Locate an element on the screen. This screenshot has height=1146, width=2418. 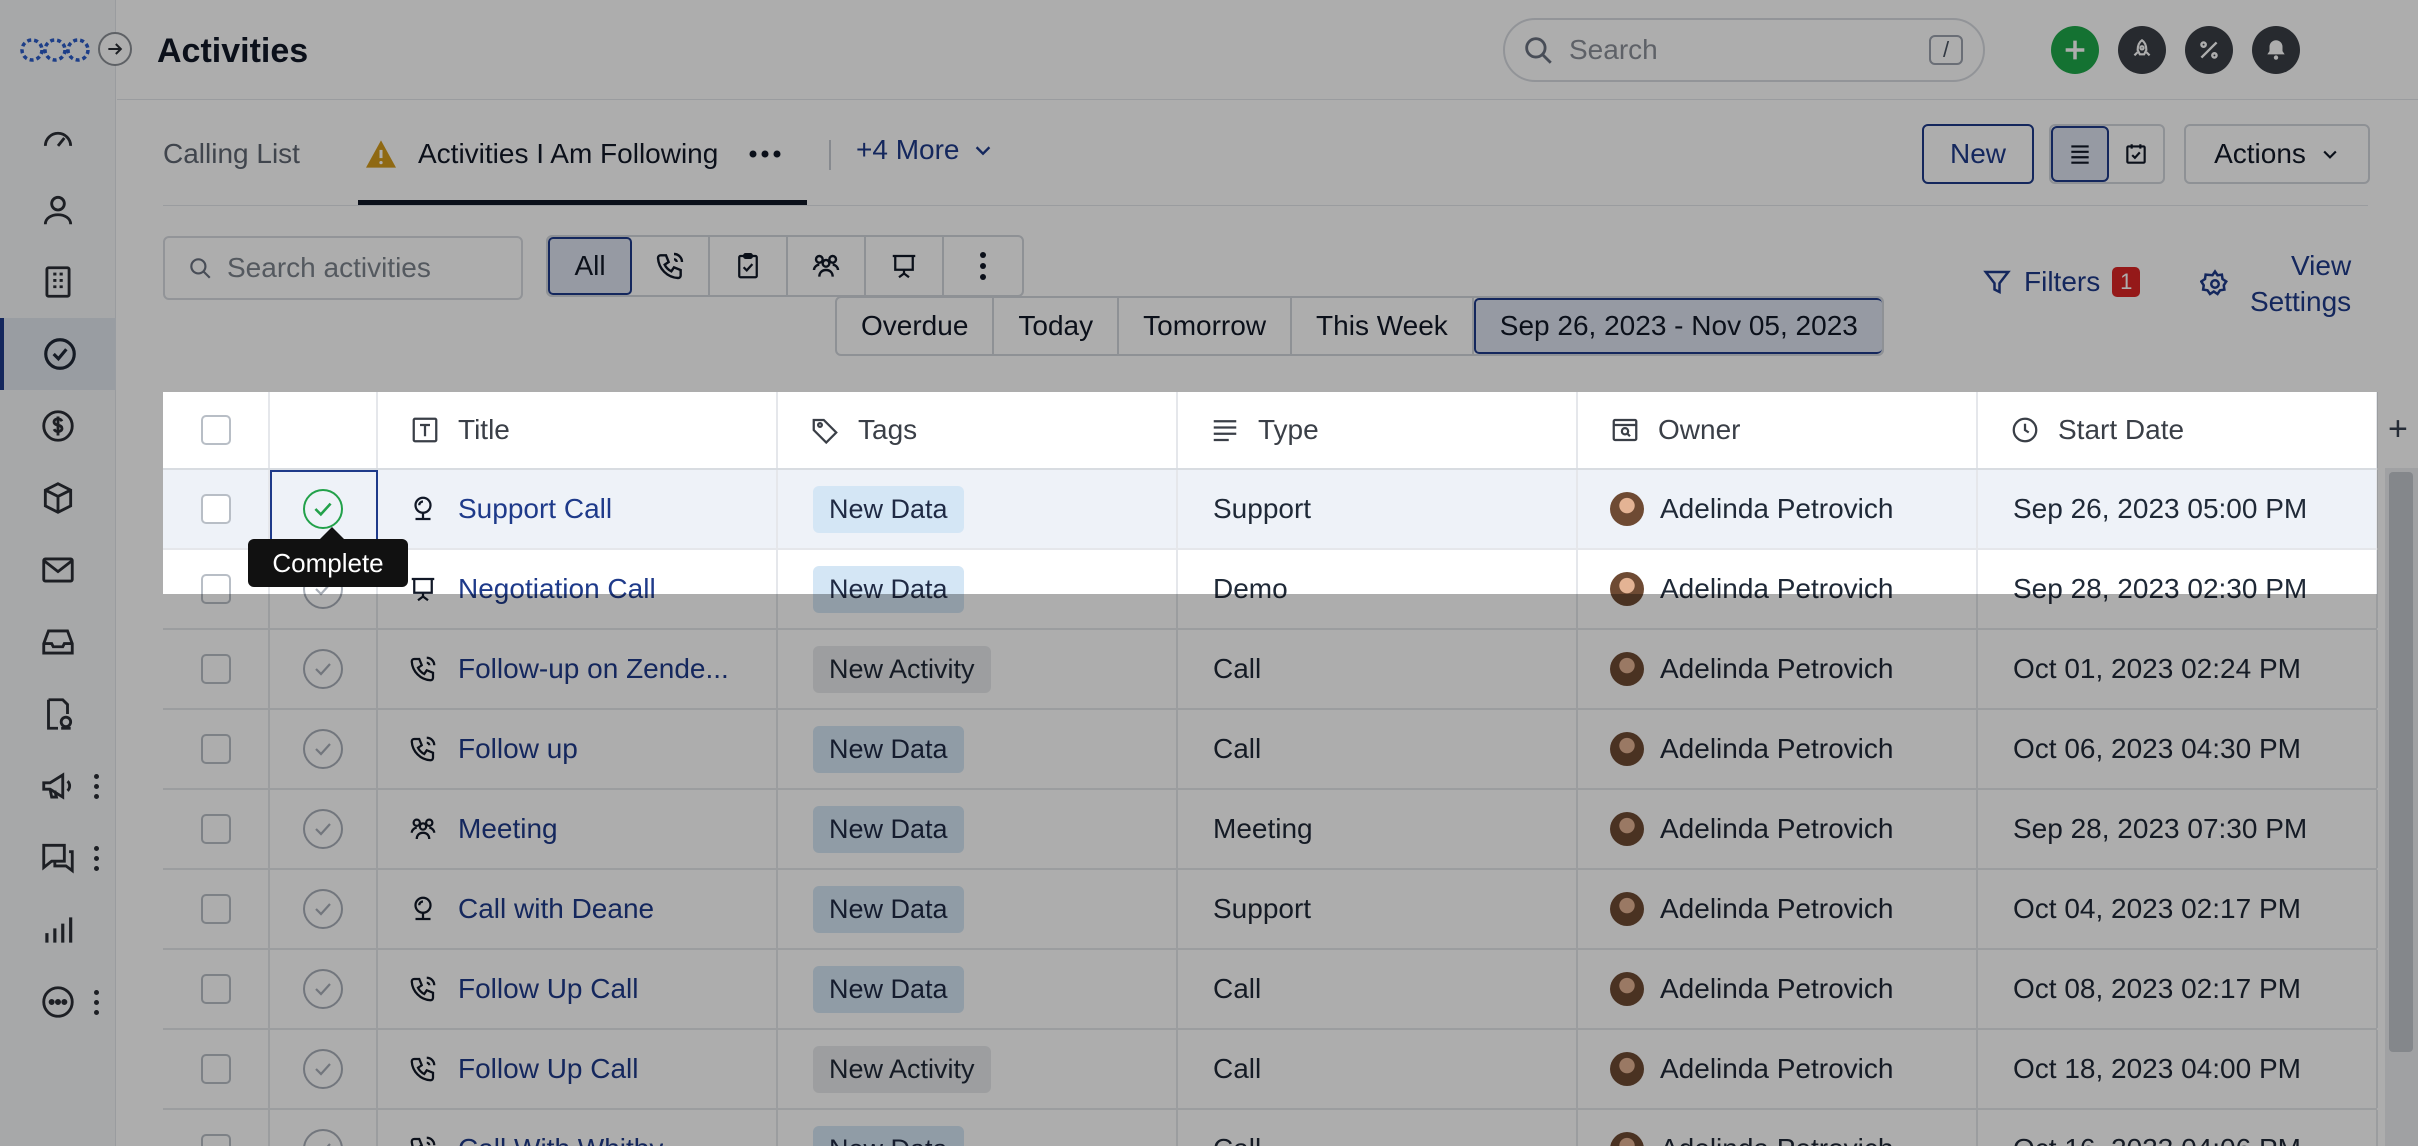
sidebar-item-deals is located at coordinates (58, 426).